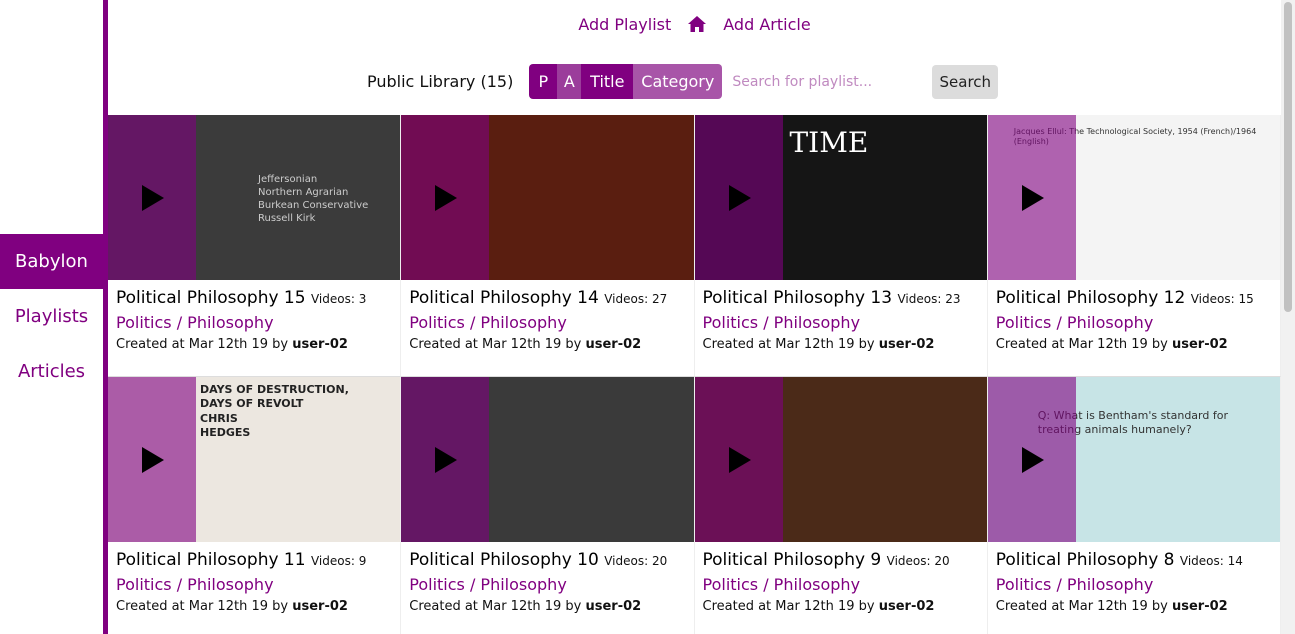 This screenshot has width=1295, height=634. I want to click on playlist-title-text: Political Philosophy 11, so click(211, 560).